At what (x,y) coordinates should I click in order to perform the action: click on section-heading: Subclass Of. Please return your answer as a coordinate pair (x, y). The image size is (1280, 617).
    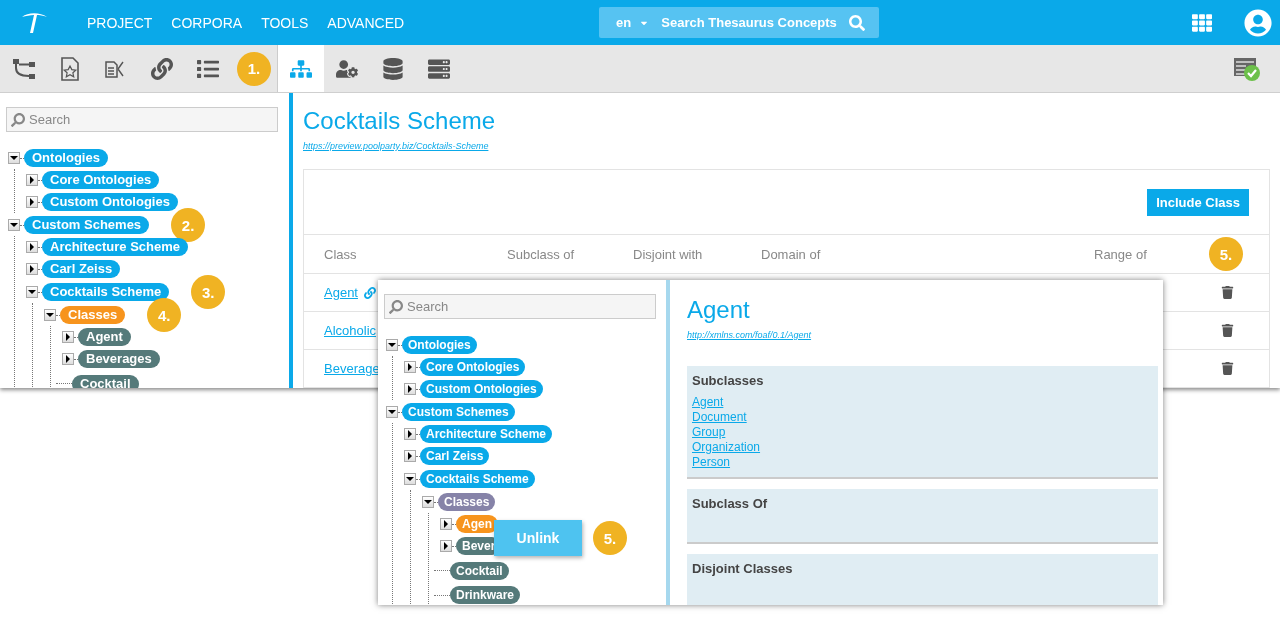
    Looking at the image, I should click on (730, 503).